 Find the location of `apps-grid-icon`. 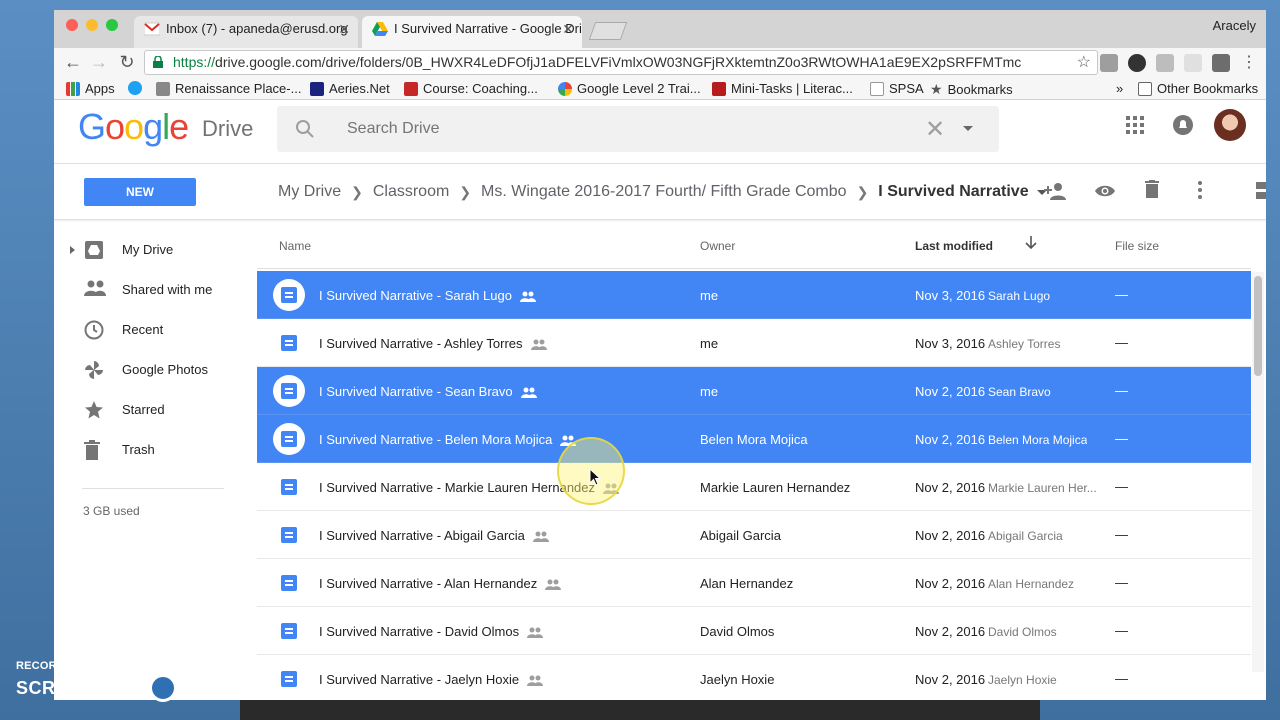

apps-grid-icon is located at coordinates (1135, 125).